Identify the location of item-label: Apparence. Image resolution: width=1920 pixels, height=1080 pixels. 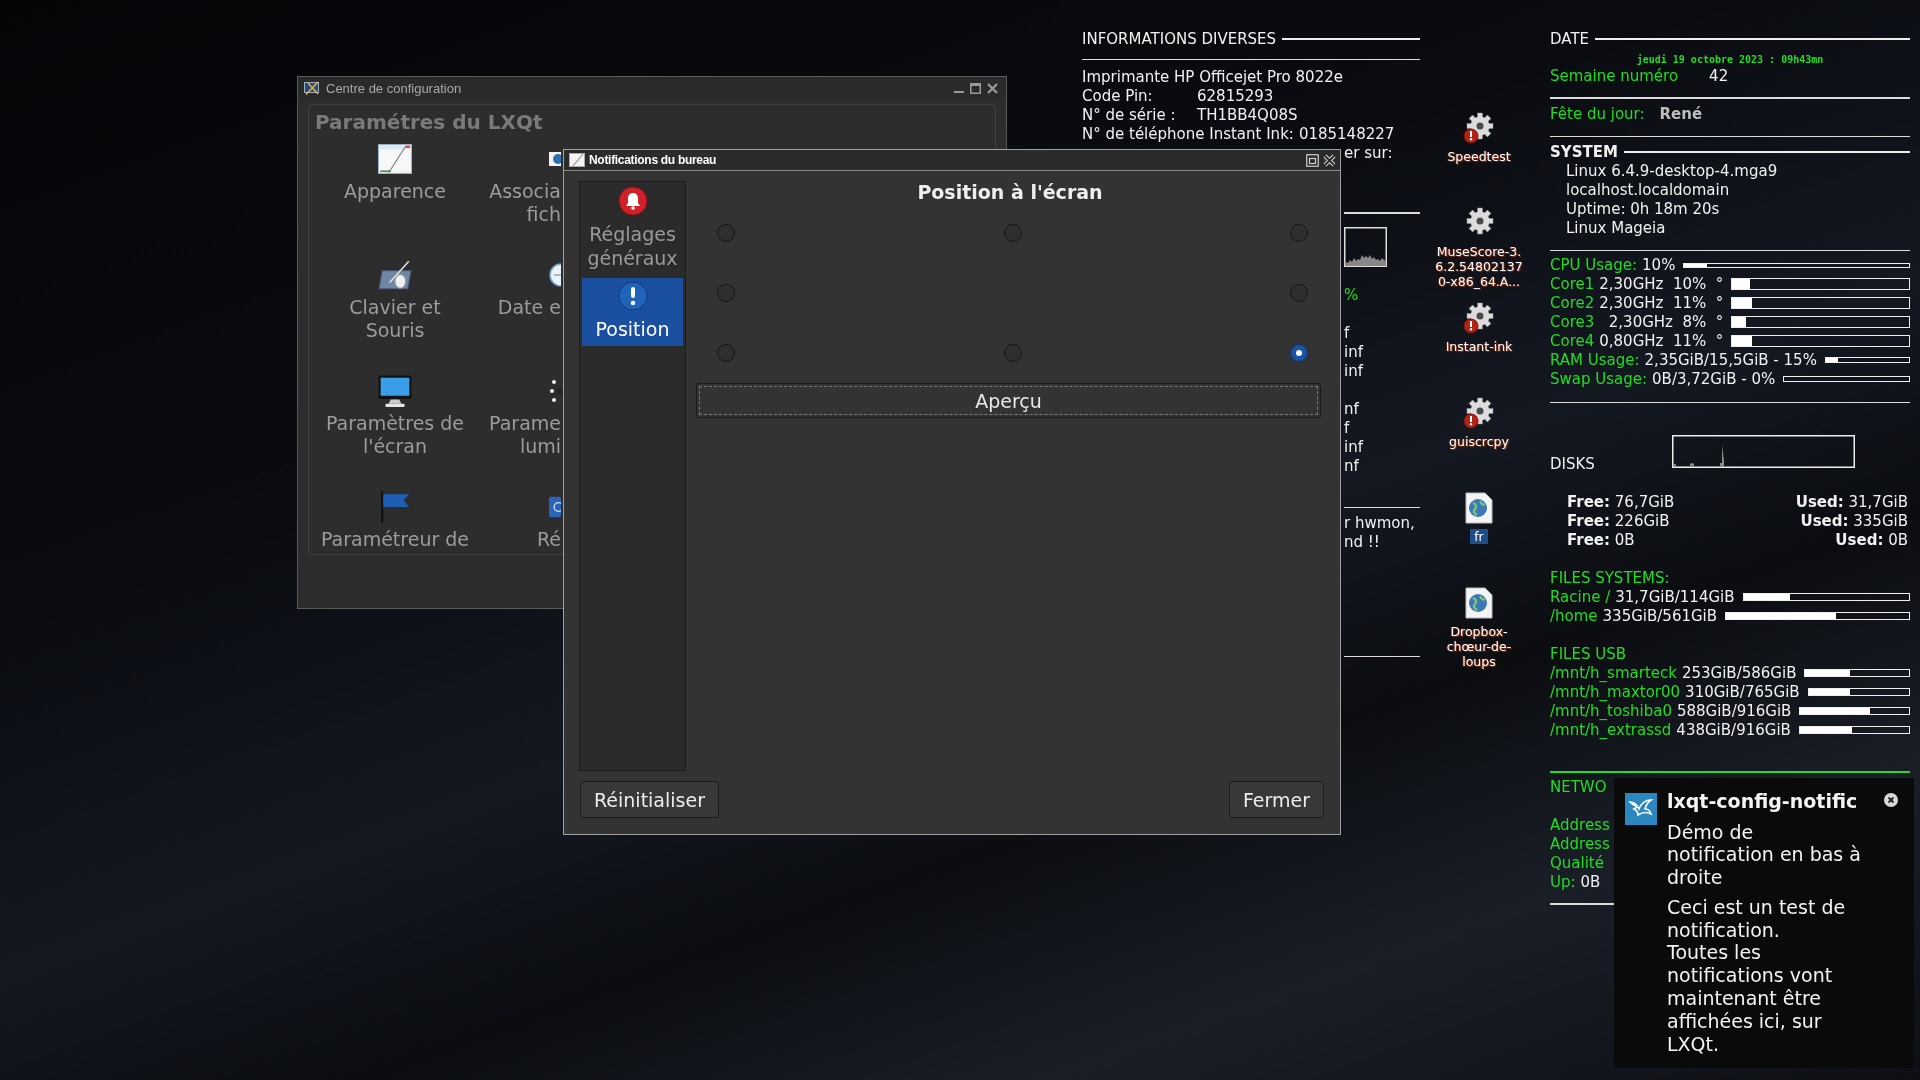
(395, 191).